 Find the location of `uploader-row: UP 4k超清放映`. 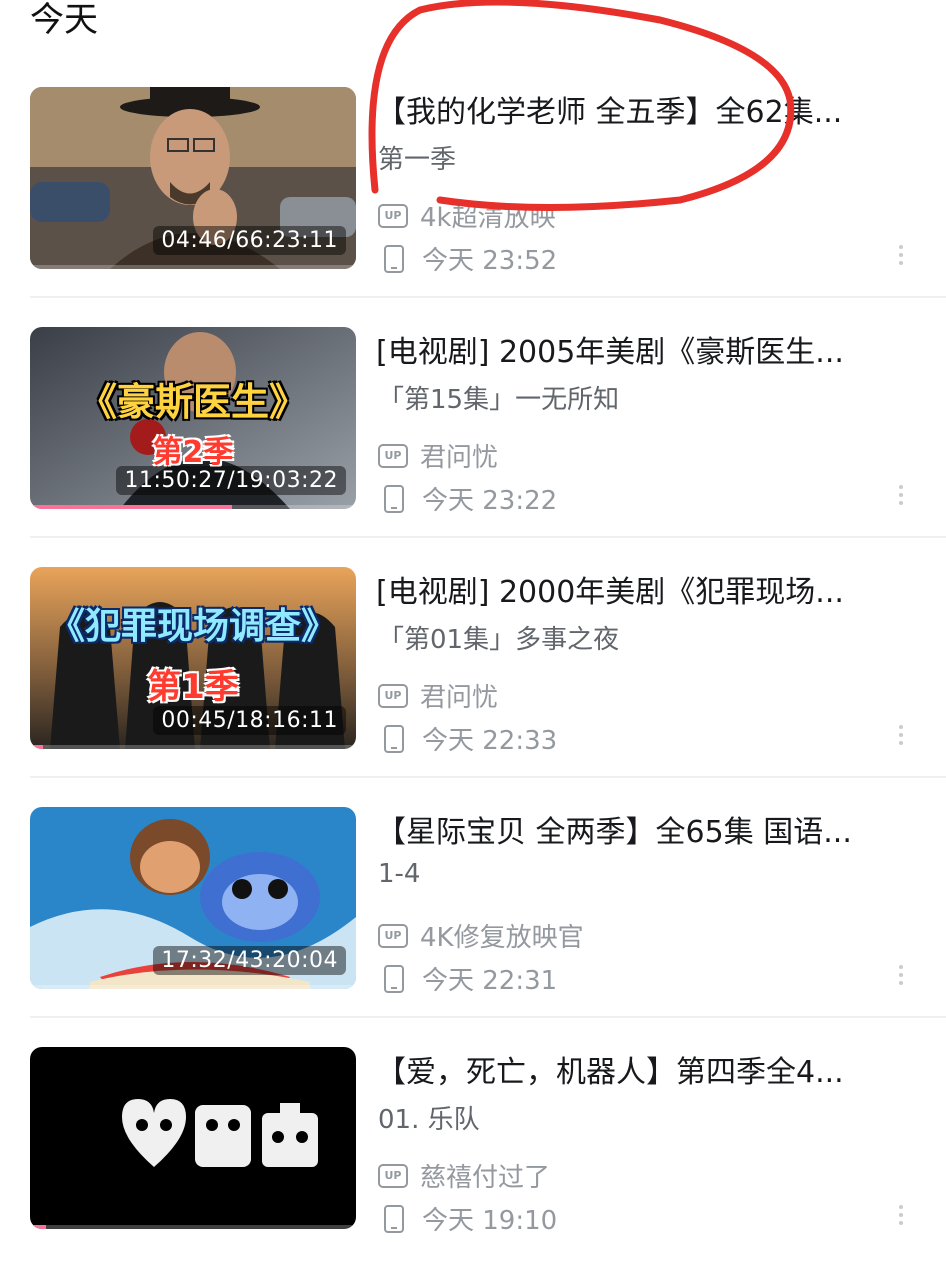

uploader-row: UP 4k超清放映 is located at coordinates (467, 215).